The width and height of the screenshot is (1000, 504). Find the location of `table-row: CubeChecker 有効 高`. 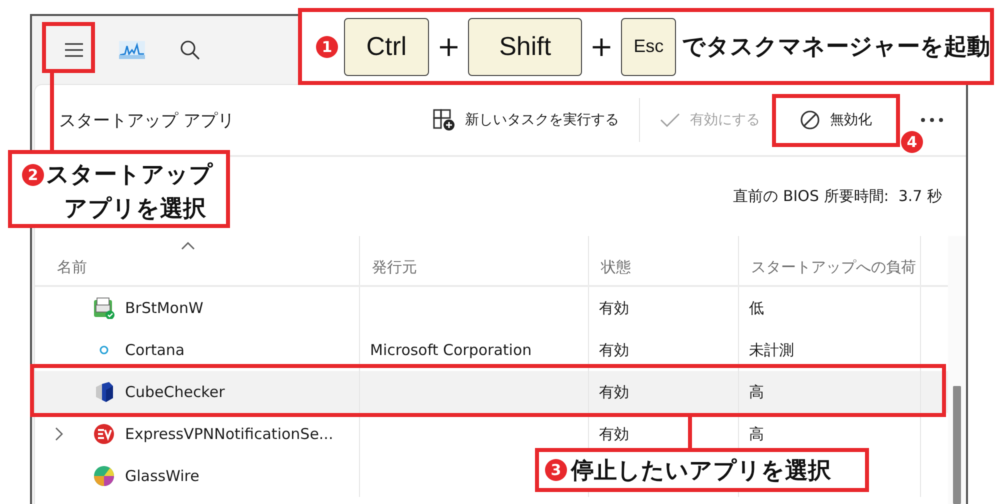

table-row: CubeChecker 有効 高 is located at coordinates (491, 392).